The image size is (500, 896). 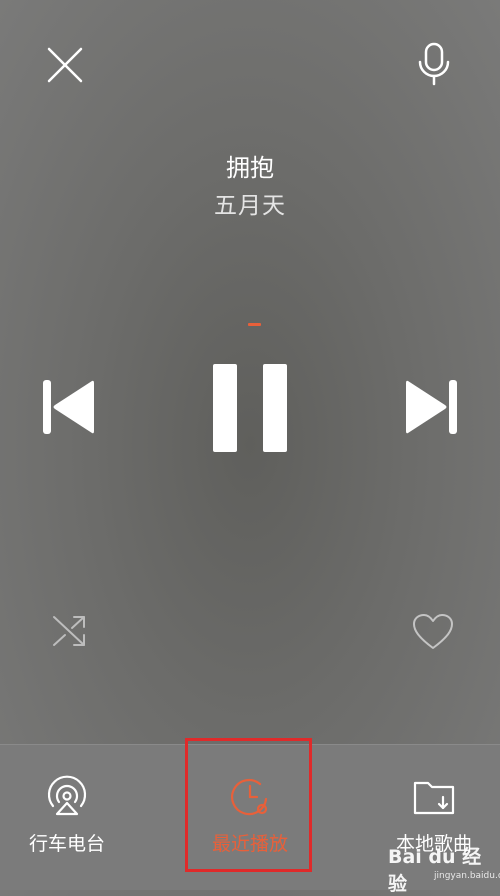 I want to click on microphone-icon, so click(x=434, y=64).